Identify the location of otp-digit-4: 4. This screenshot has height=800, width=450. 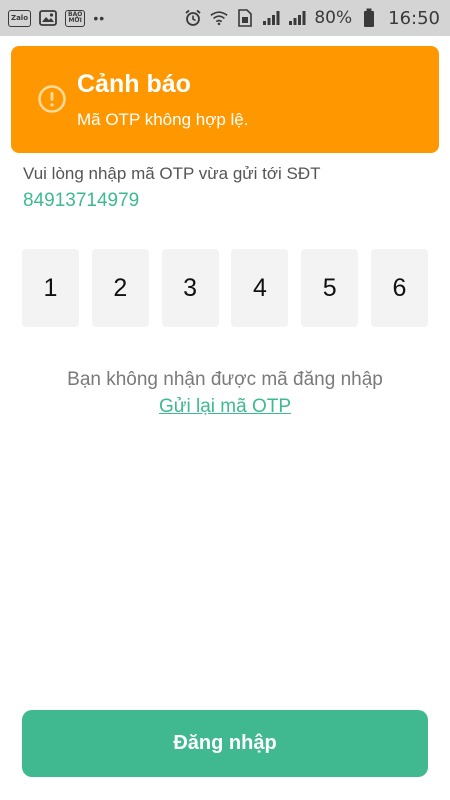
(260, 288).